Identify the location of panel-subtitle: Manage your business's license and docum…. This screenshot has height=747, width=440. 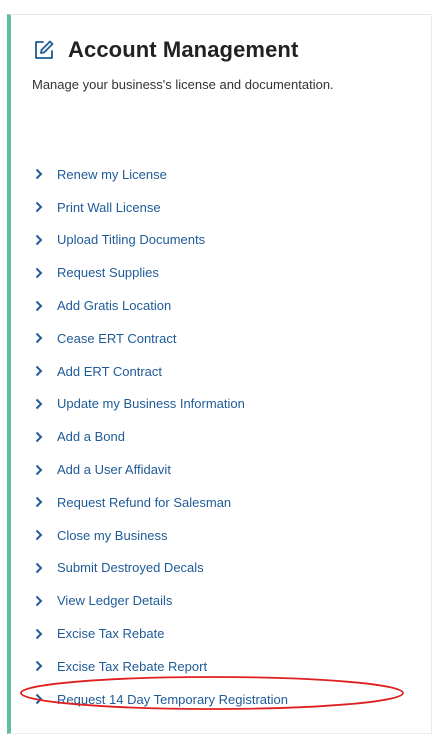
(183, 84).